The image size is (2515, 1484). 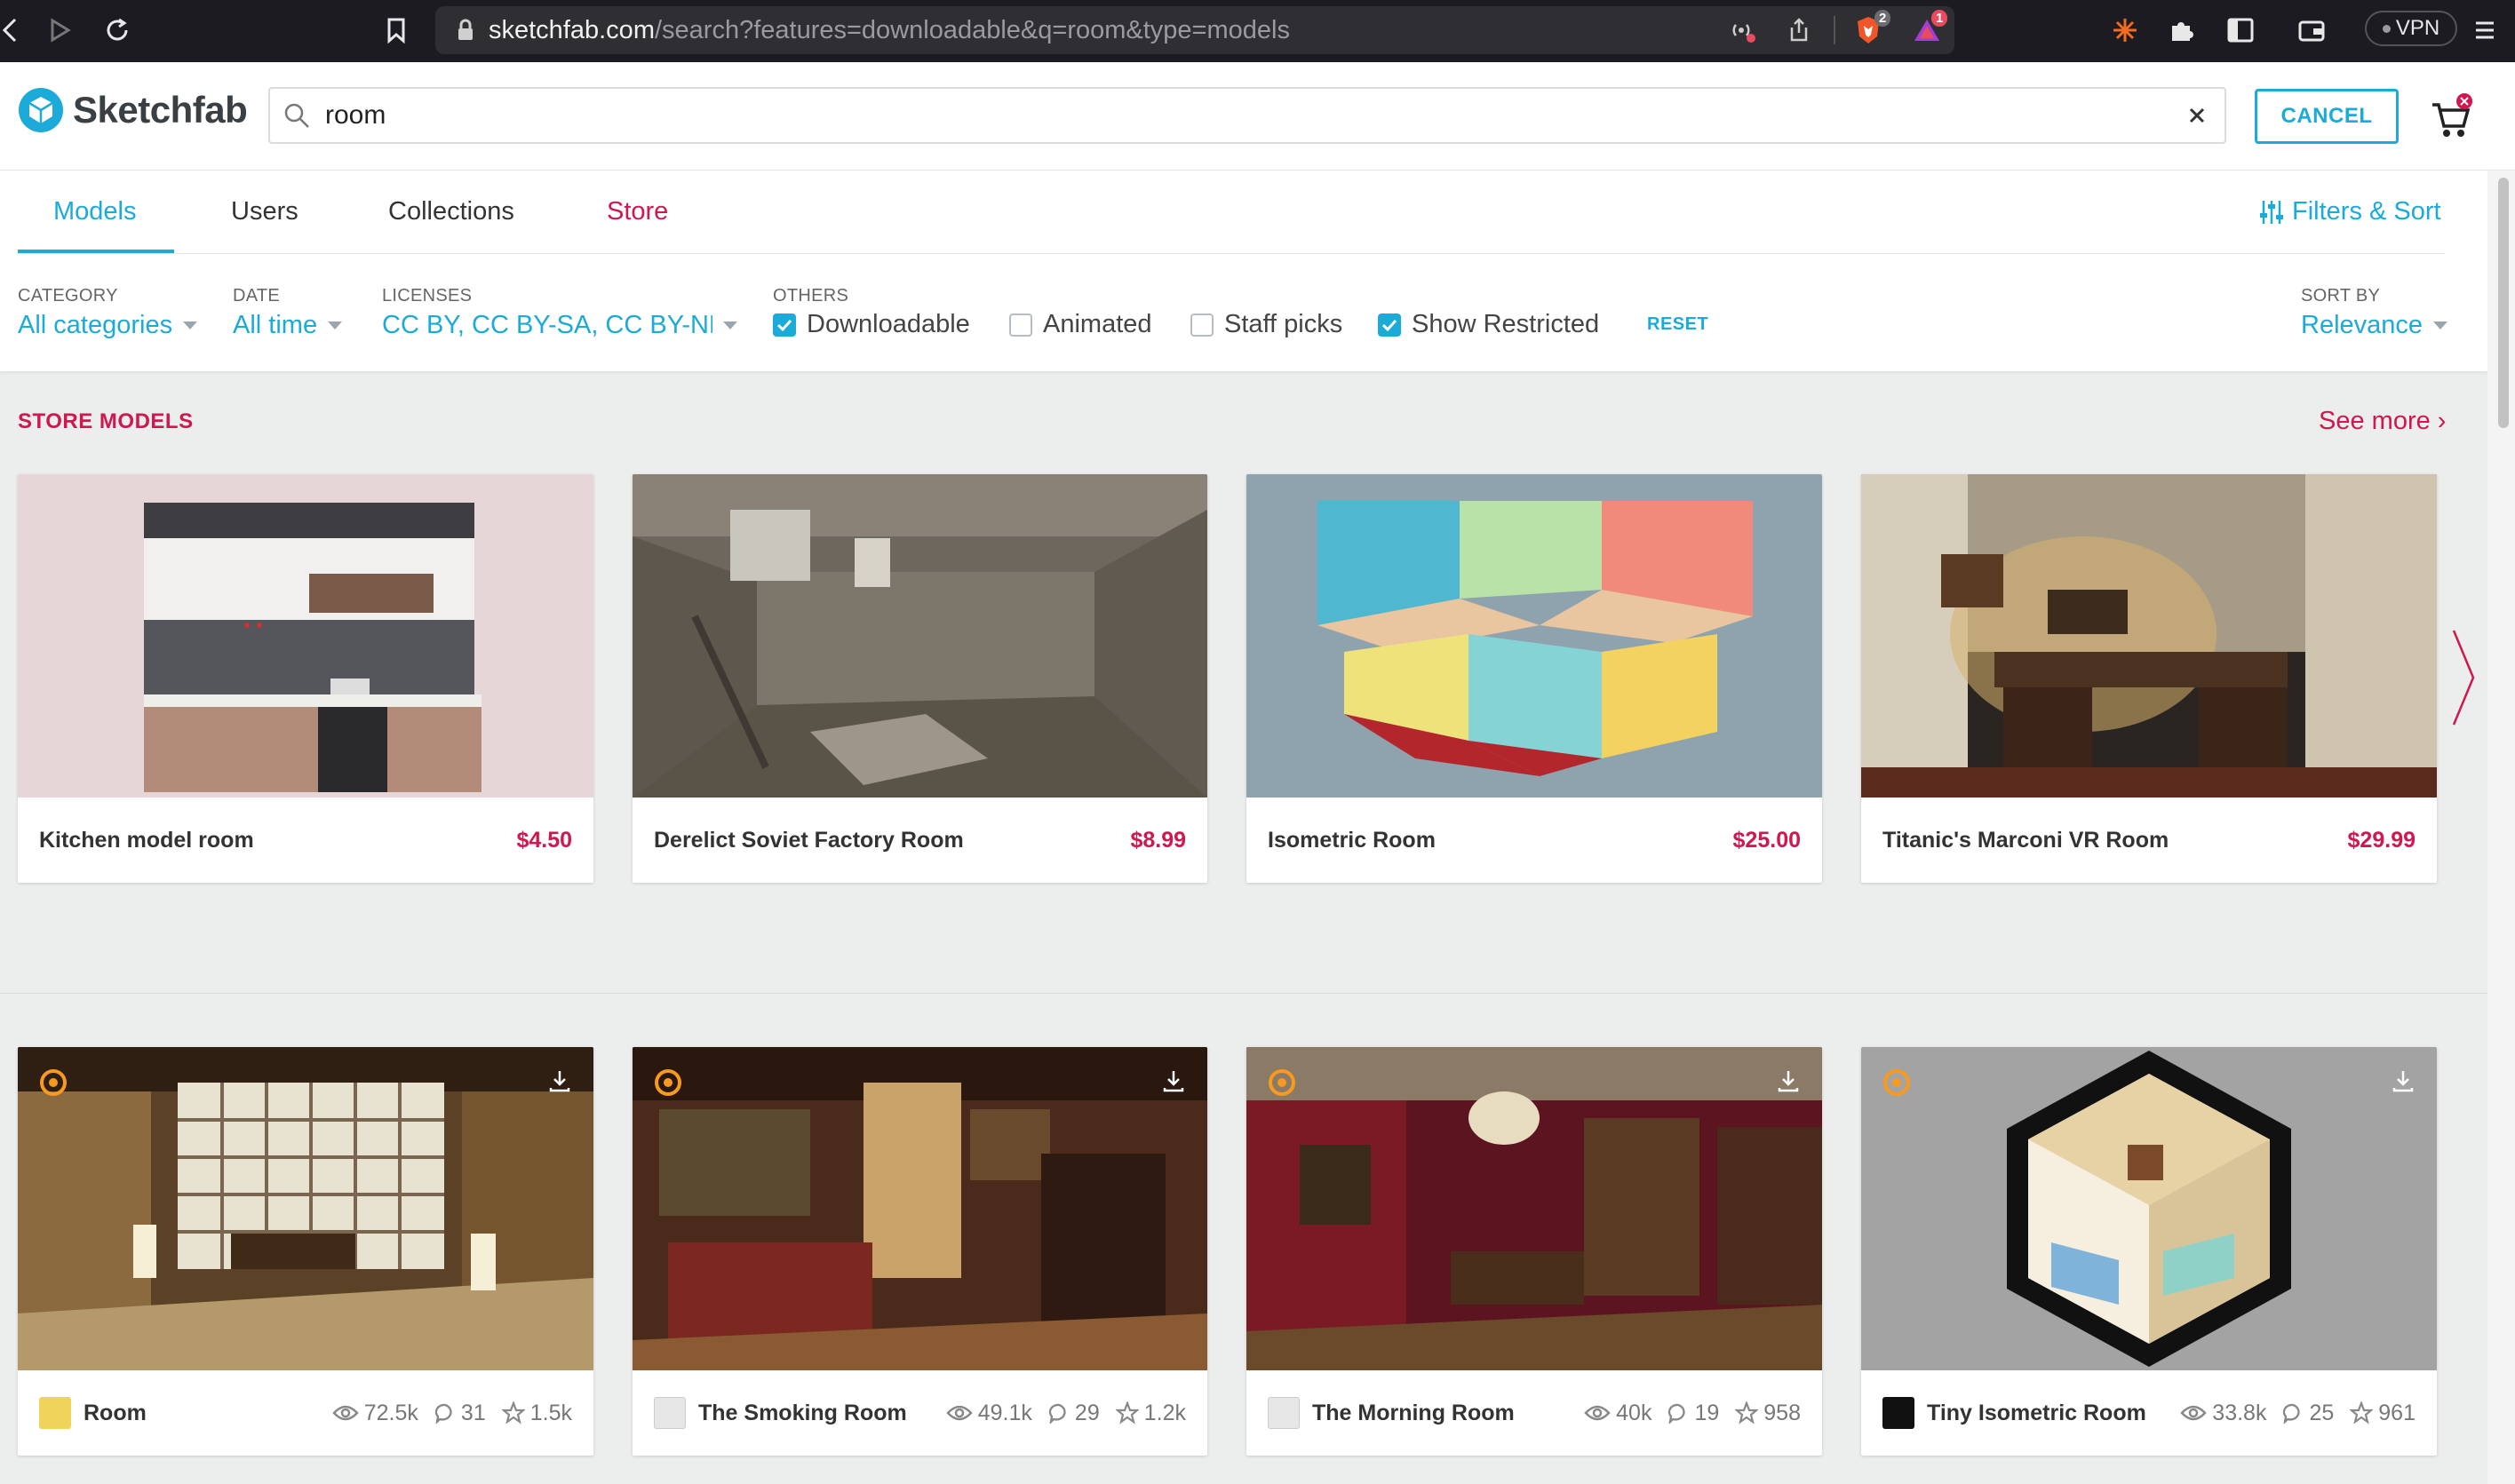 What do you see at coordinates (2463, 677) in the screenshot?
I see `carousel-next-arrow-icon` at bounding box center [2463, 677].